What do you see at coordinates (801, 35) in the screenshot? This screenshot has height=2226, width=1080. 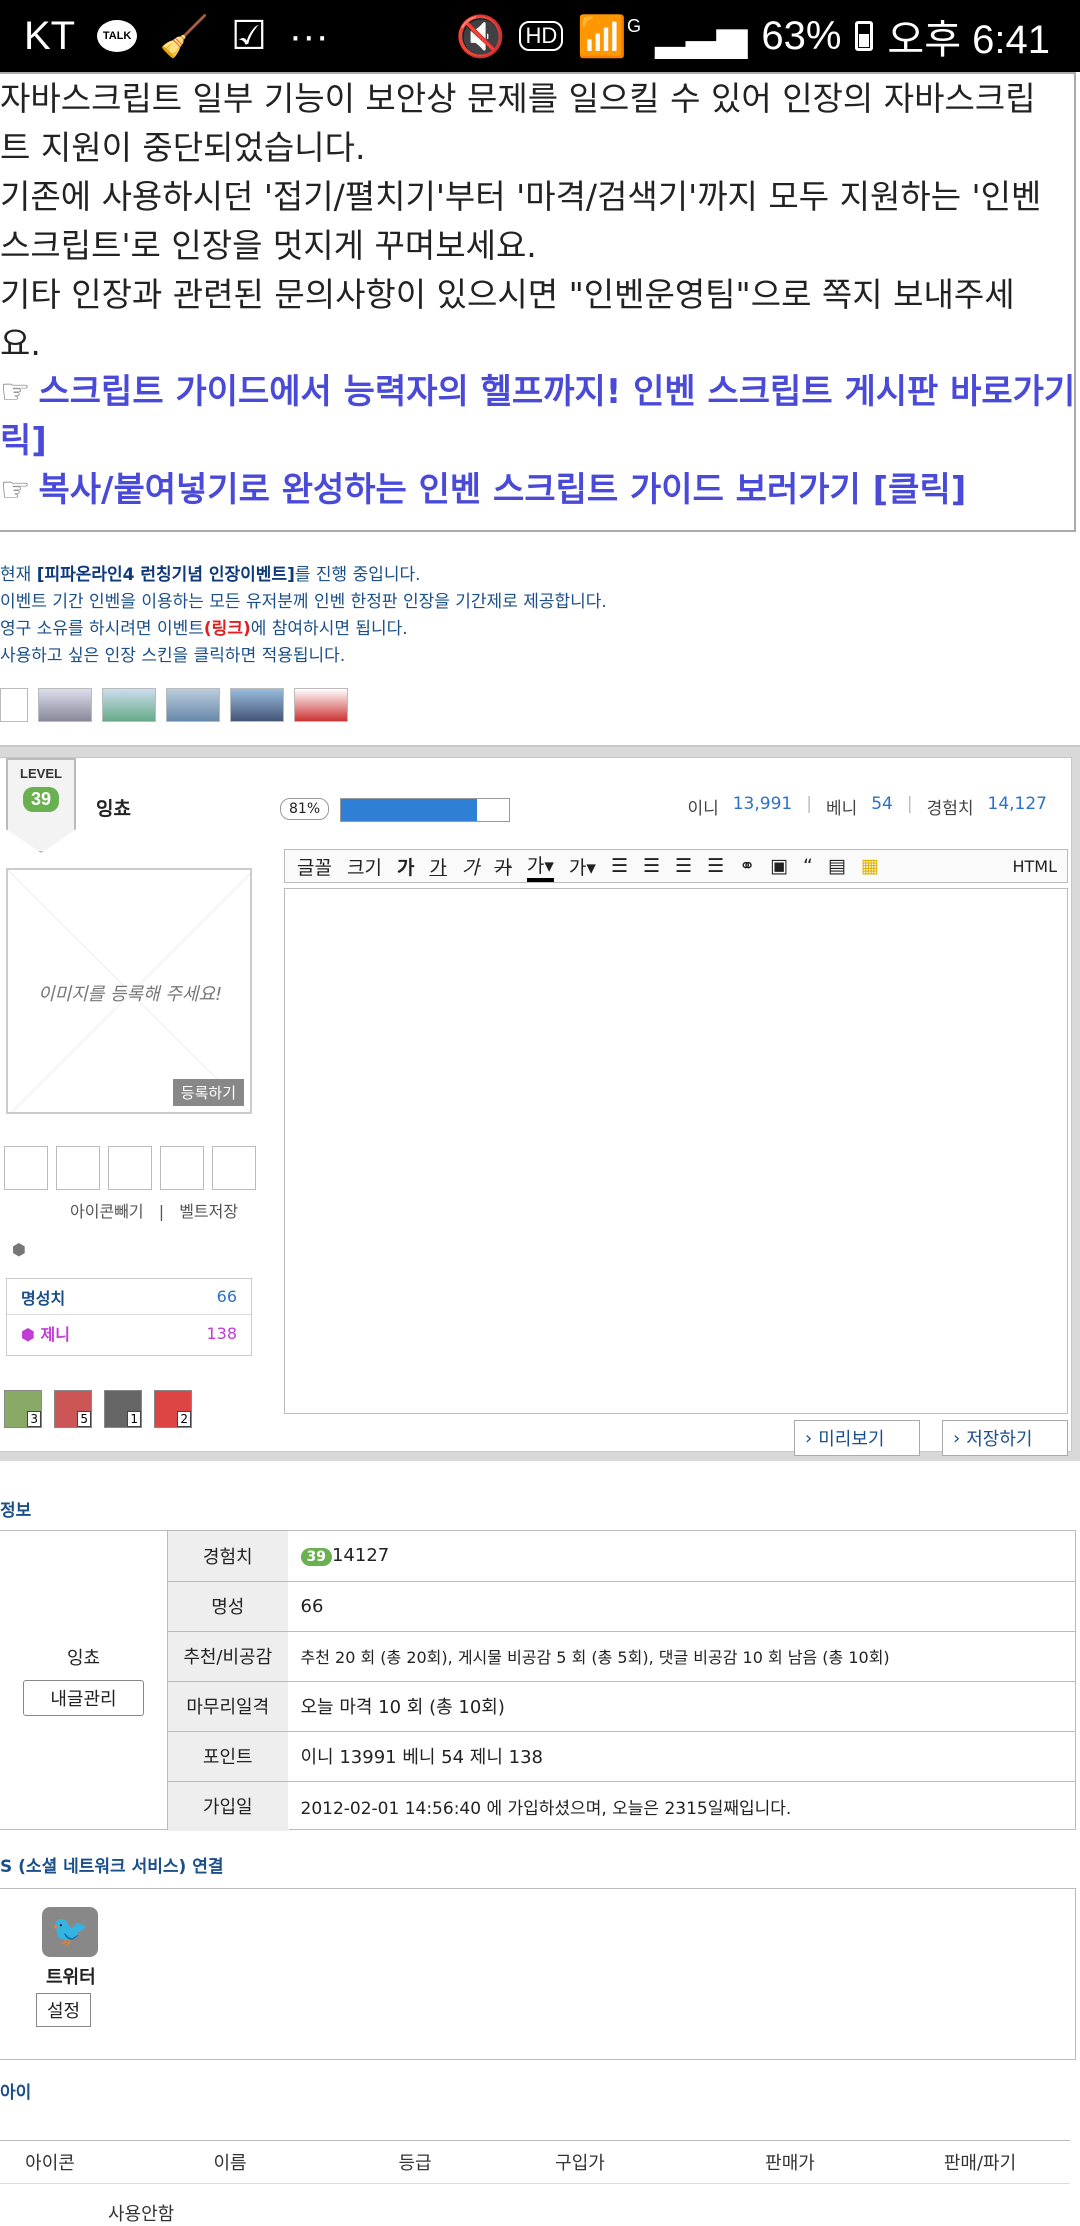 I see `battery-percent: 63%` at bounding box center [801, 35].